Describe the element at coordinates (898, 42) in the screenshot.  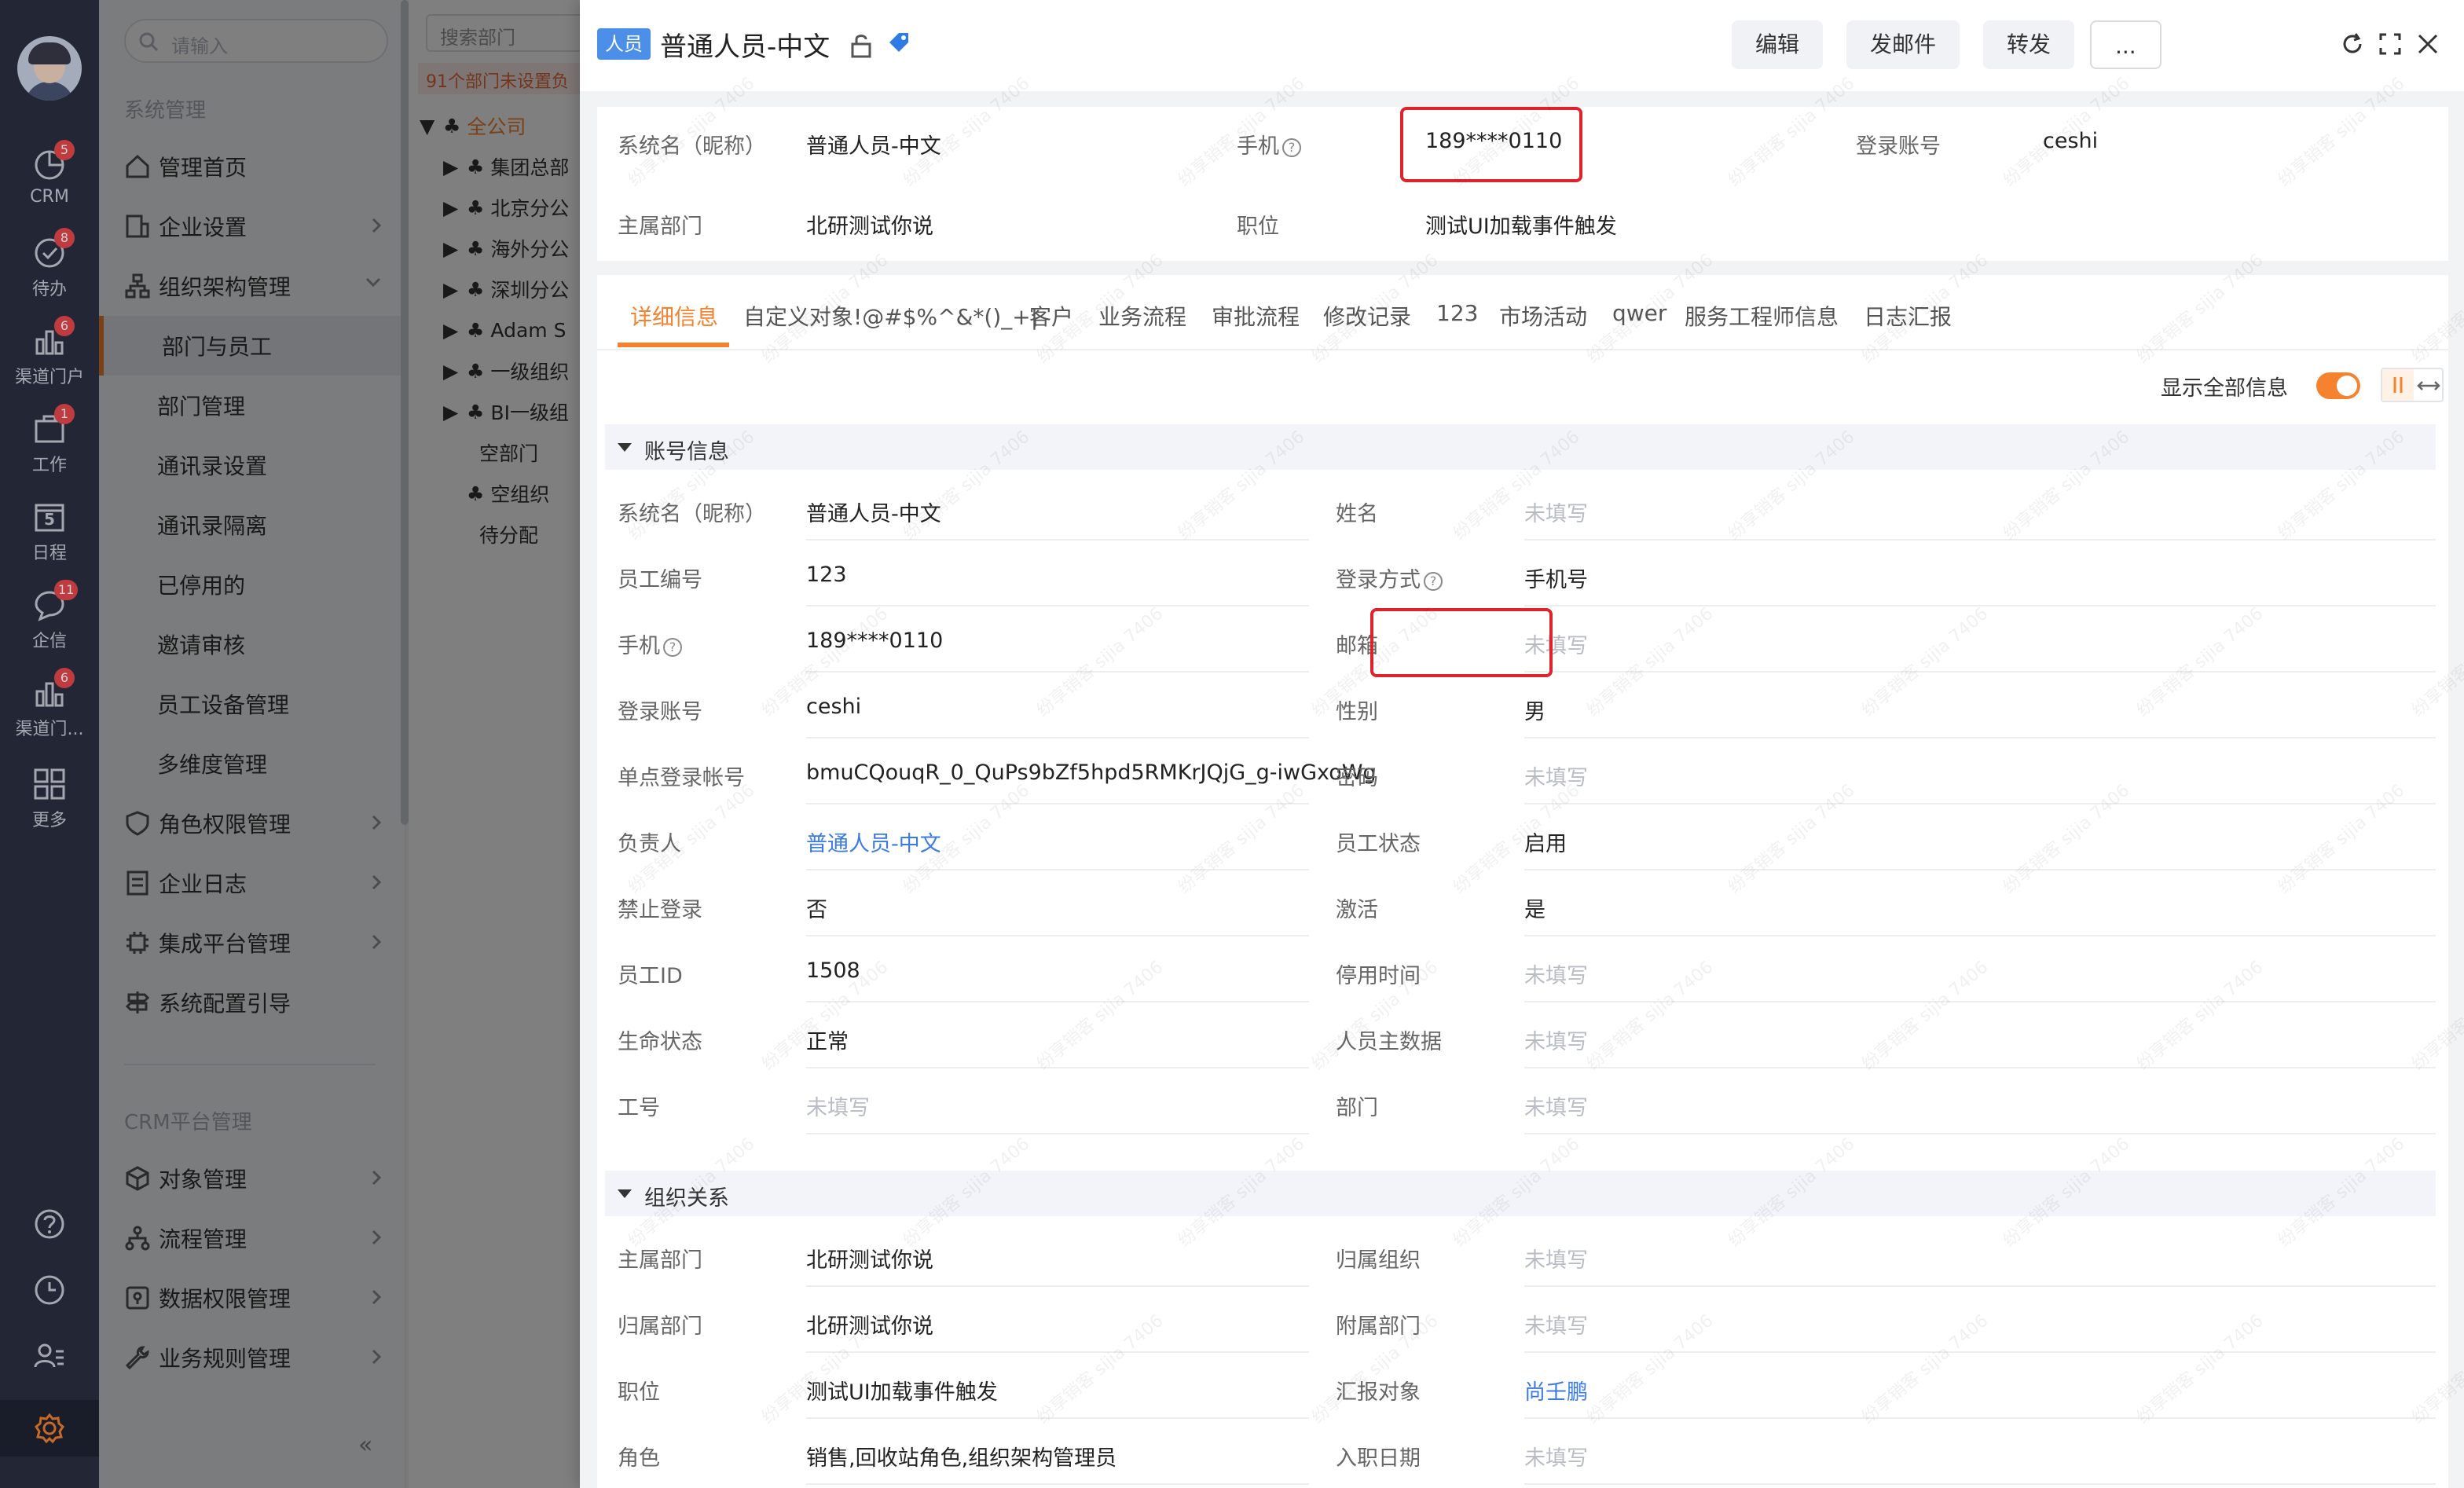
I see `tag-icon` at that location.